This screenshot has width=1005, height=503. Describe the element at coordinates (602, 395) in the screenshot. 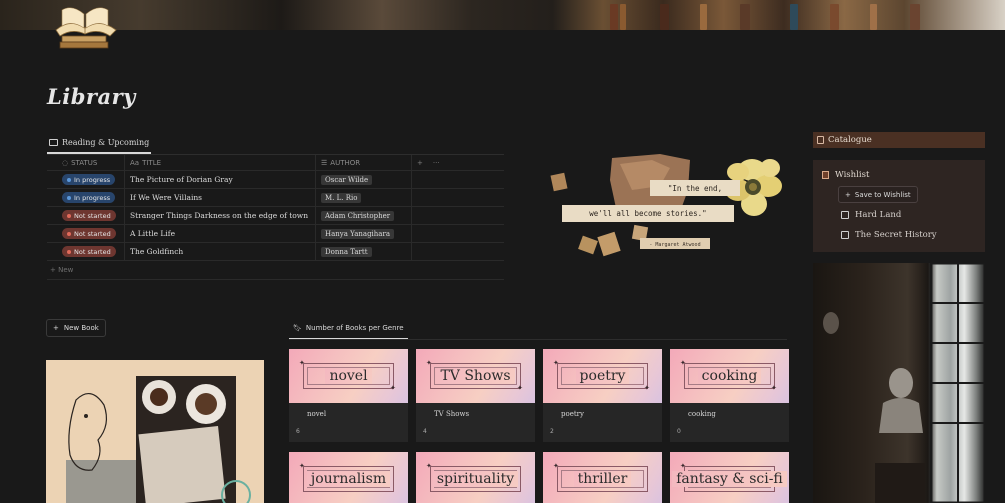

I see `genre-card: poetry ✦ ✦ poetry 2` at that location.